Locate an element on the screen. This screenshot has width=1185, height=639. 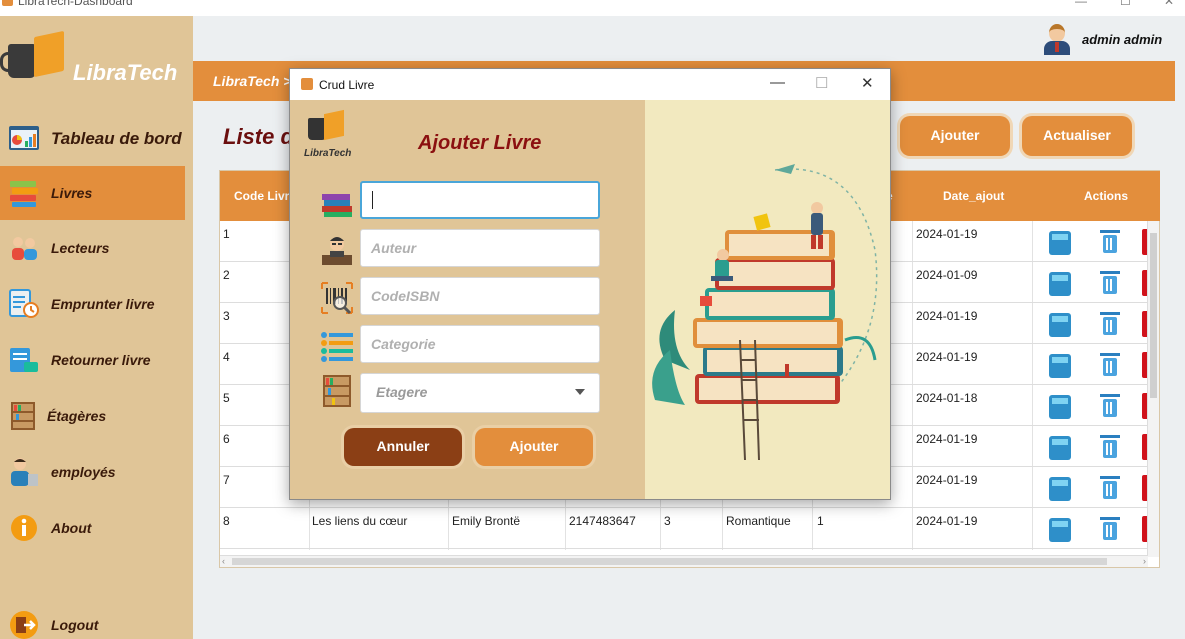
sidebar-item-borrow: Emprunter livre is located at coordinates (92, 304).